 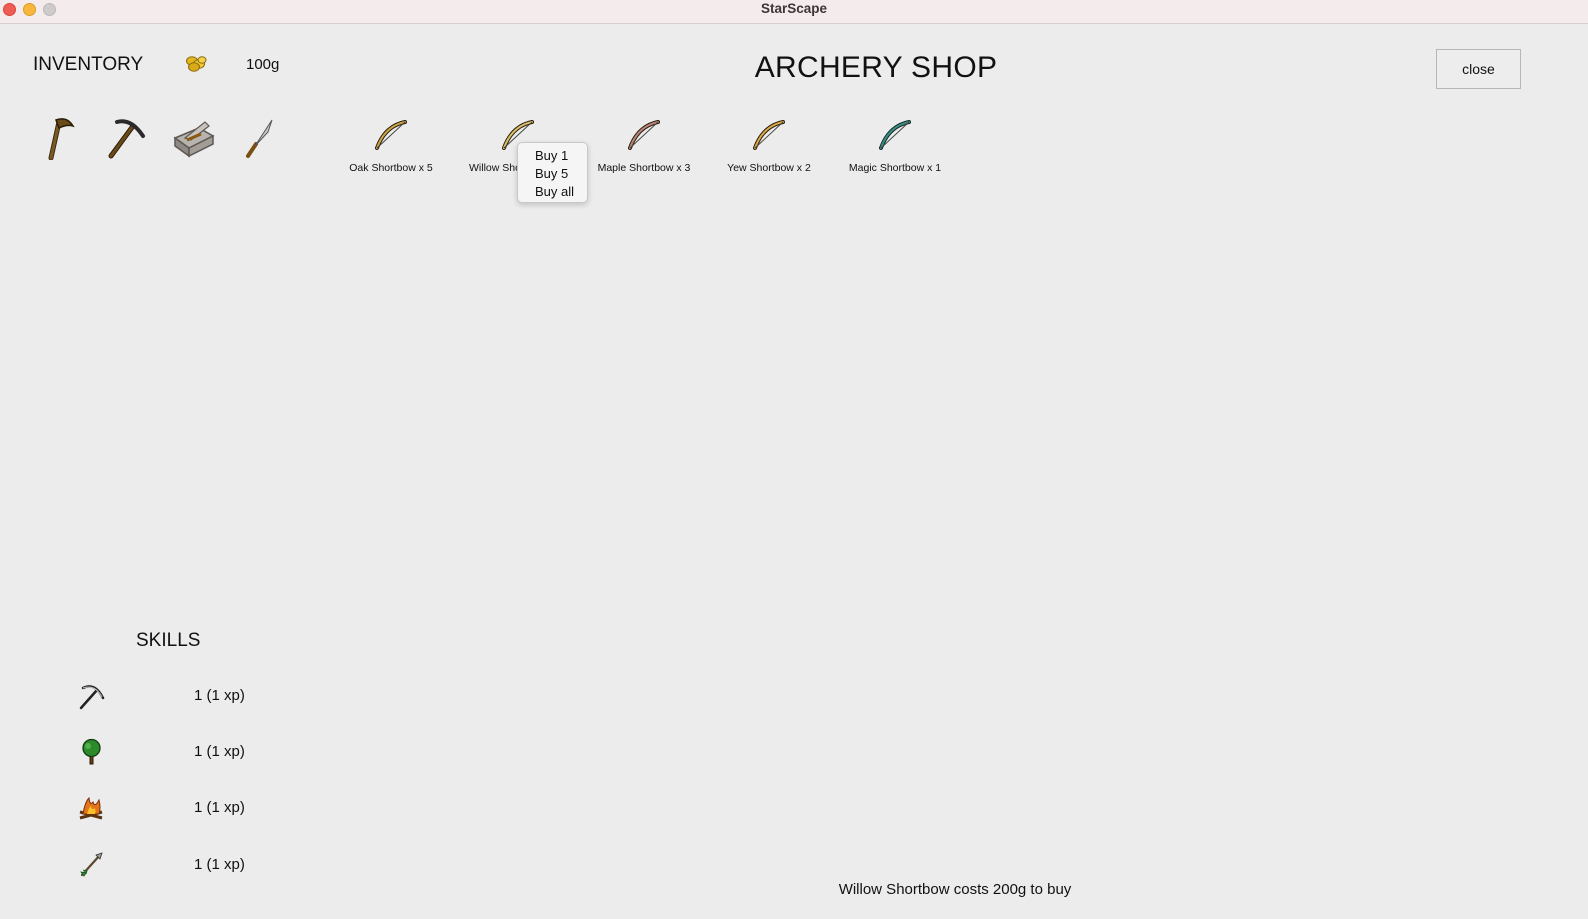 What do you see at coordinates (644, 135) in the screenshot?
I see `maple-shortbow-icon` at bounding box center [644, 135].